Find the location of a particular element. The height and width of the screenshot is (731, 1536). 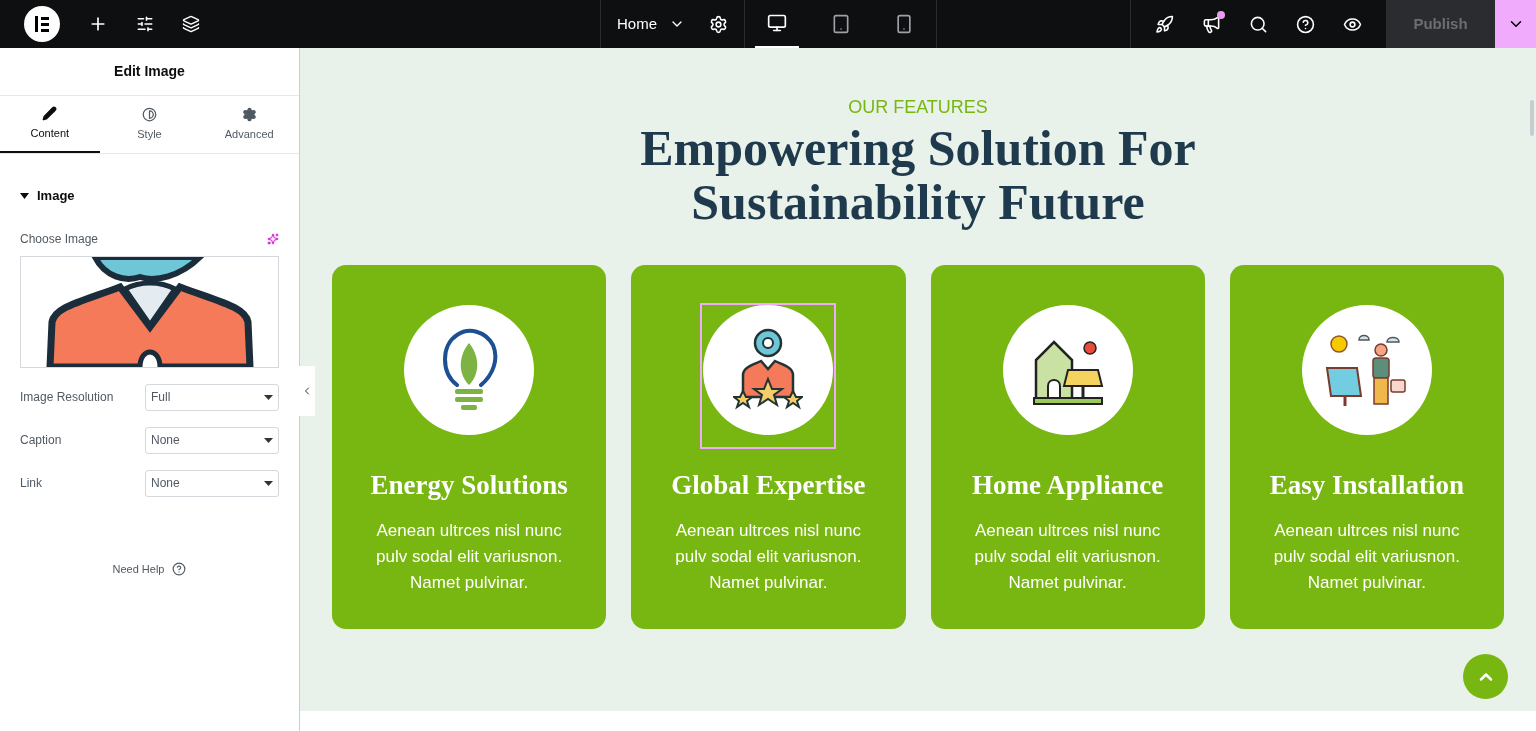

megaphone-icon is located at coordinates (1211, 24).